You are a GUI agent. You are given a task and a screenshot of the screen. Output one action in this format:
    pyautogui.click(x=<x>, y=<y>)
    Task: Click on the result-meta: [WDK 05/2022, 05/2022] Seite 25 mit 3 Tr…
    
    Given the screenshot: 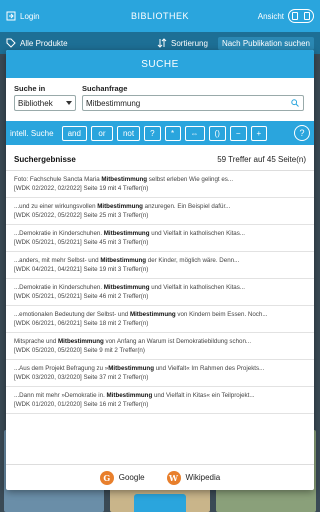 What is the action you would take?
    pyautogui.click(x=81, y=215)
    